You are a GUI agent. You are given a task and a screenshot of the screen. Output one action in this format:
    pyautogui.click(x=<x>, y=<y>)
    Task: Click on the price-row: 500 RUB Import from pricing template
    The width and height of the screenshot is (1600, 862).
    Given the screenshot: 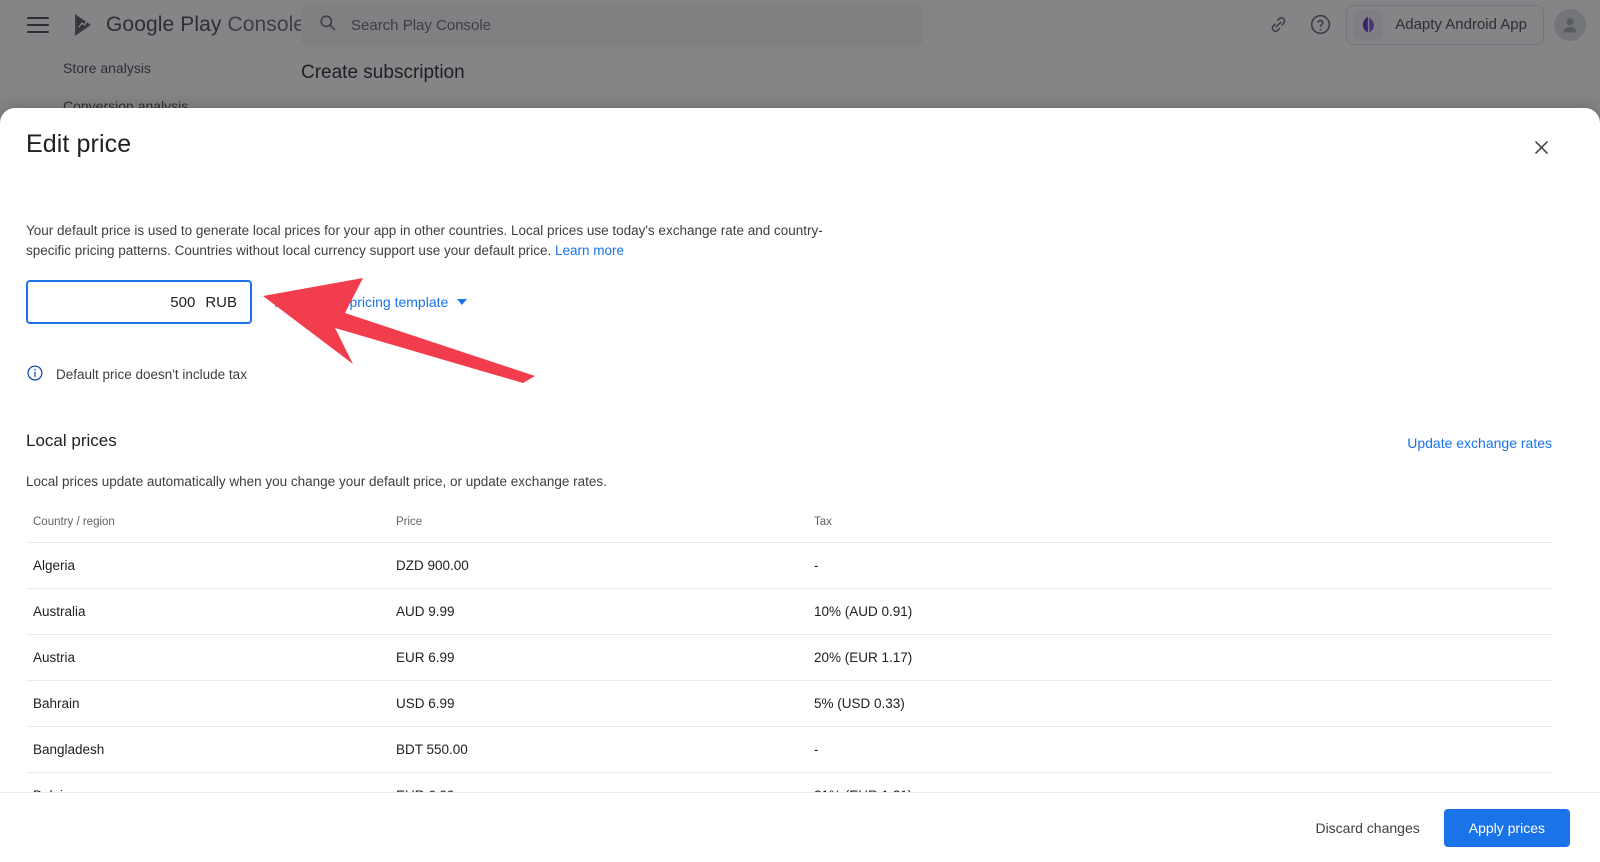 What is the action you would take?
    pyautogui.click(x=800, y=302)
    